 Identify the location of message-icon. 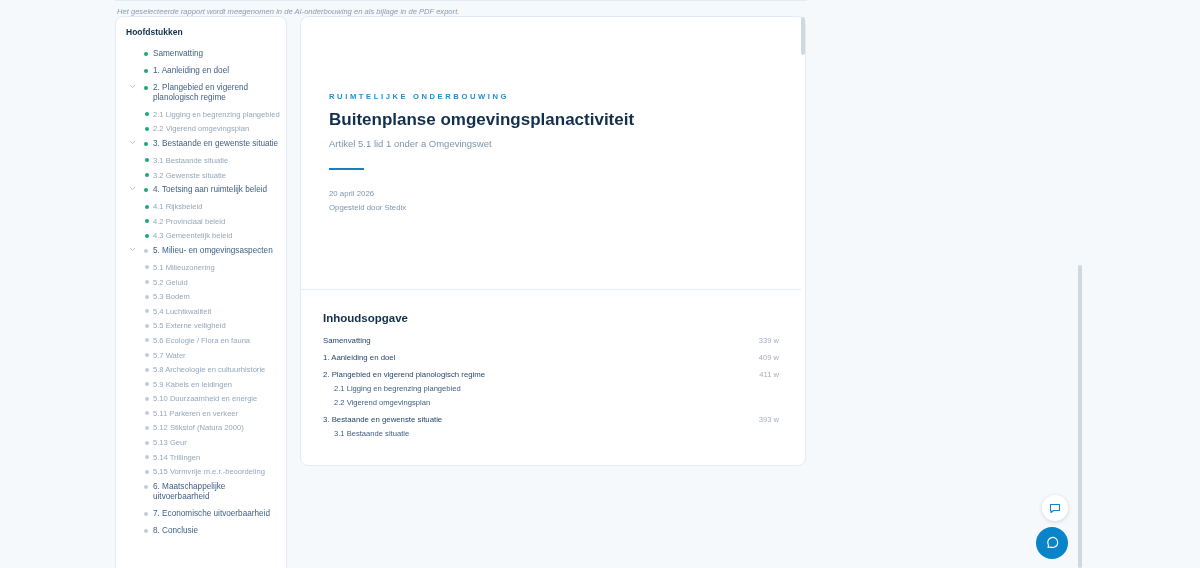
(1055, 508).